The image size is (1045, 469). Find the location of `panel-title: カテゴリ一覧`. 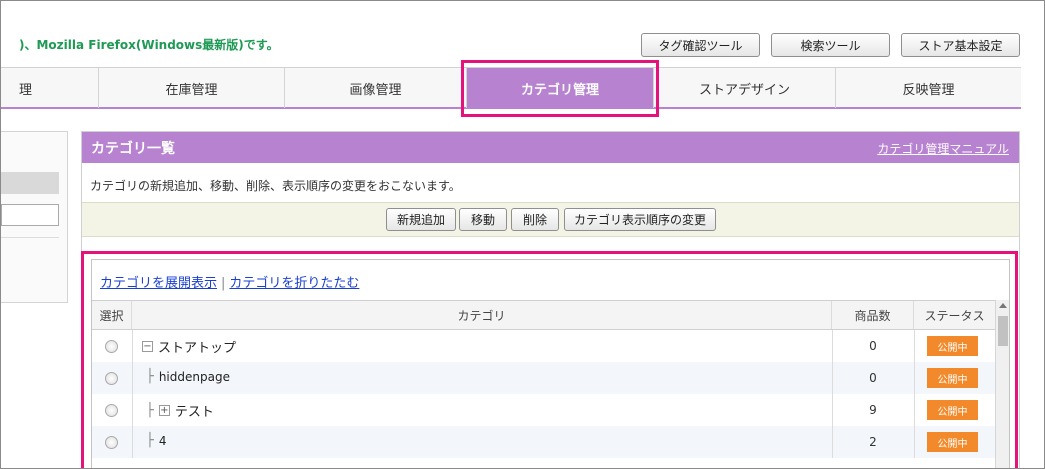

panel-title: カテゴリ一覧 is located at coordinates (133, 149).